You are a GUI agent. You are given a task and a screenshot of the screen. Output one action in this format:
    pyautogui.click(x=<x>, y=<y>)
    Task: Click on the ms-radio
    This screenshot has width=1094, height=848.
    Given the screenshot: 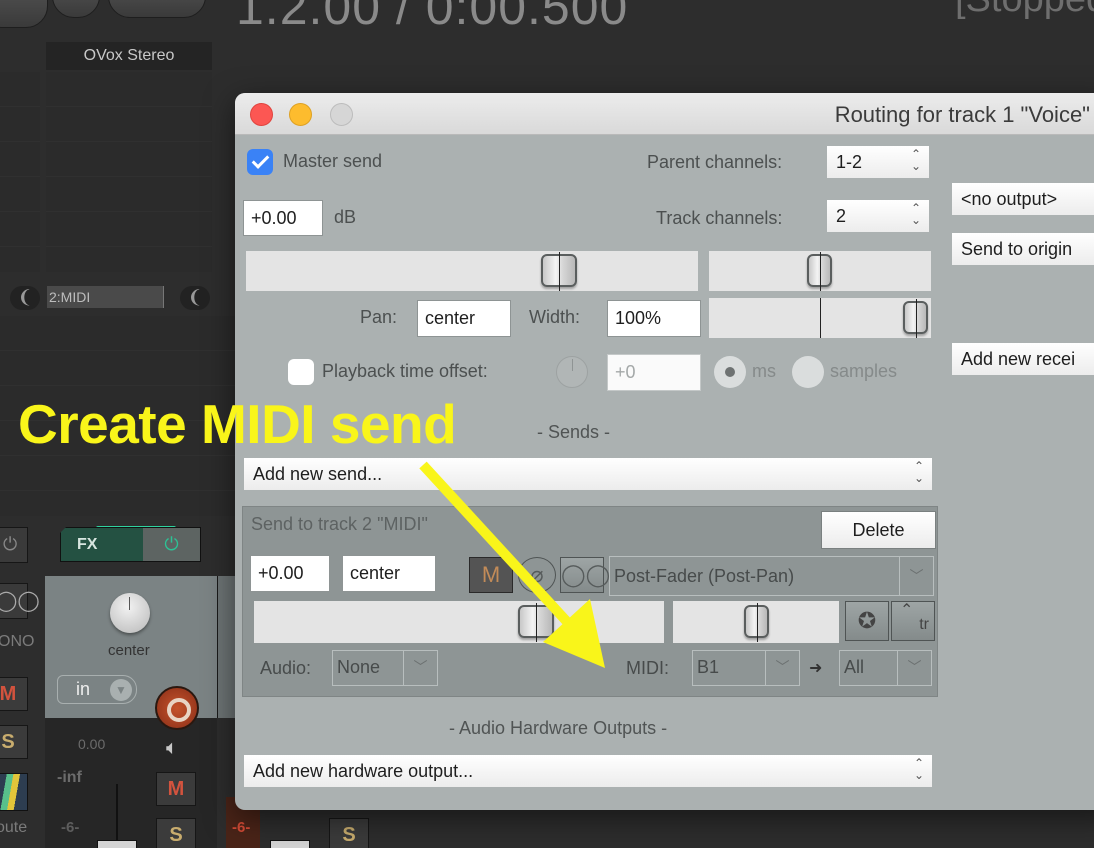 What is the action you would take?
    pyautogui.click(x=730, y=372)
    